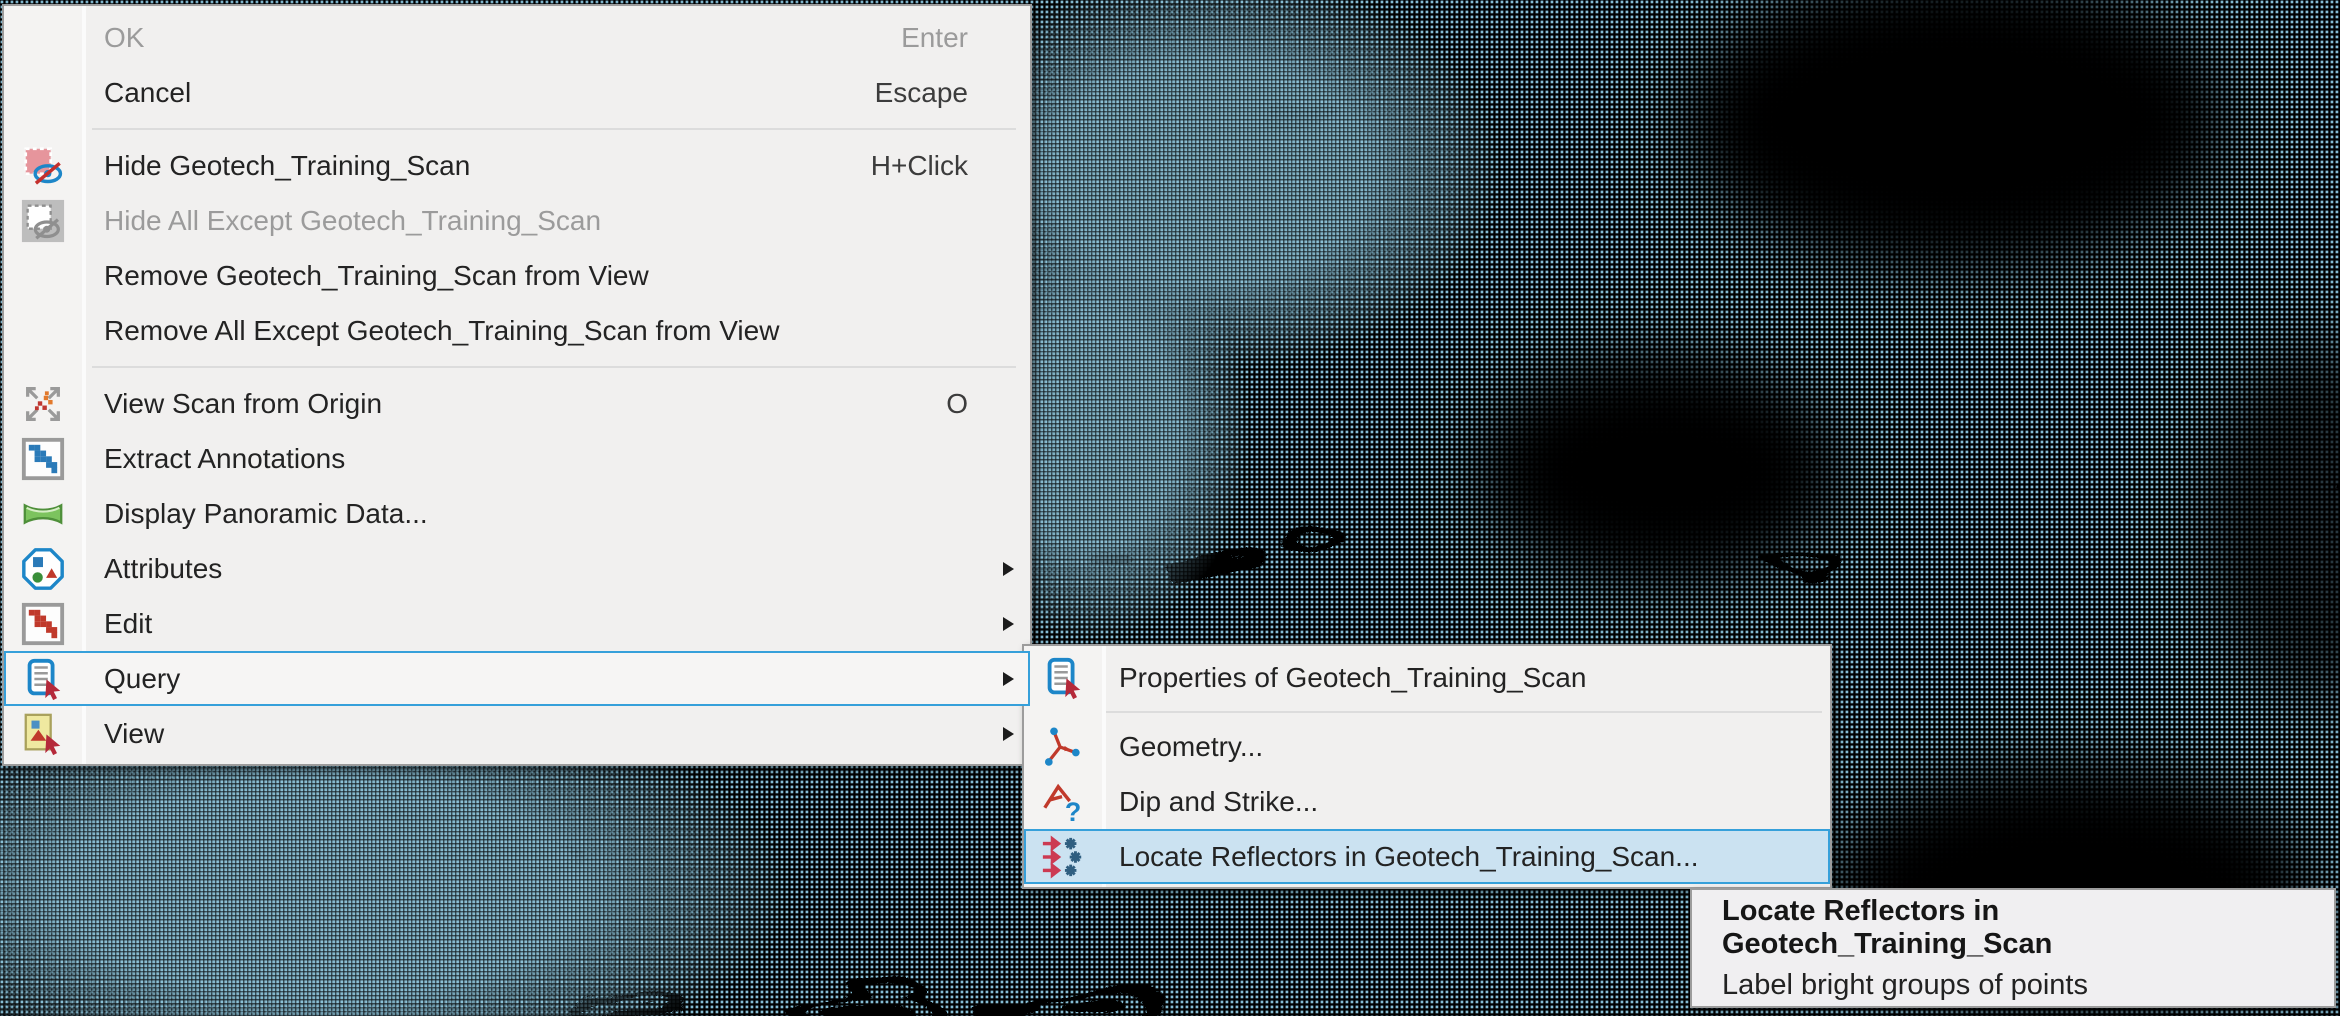  What do you see at coordinates (517, 678) in the screenshot?
I see `menu-item-query: Query` at bounding box center [517, 678].